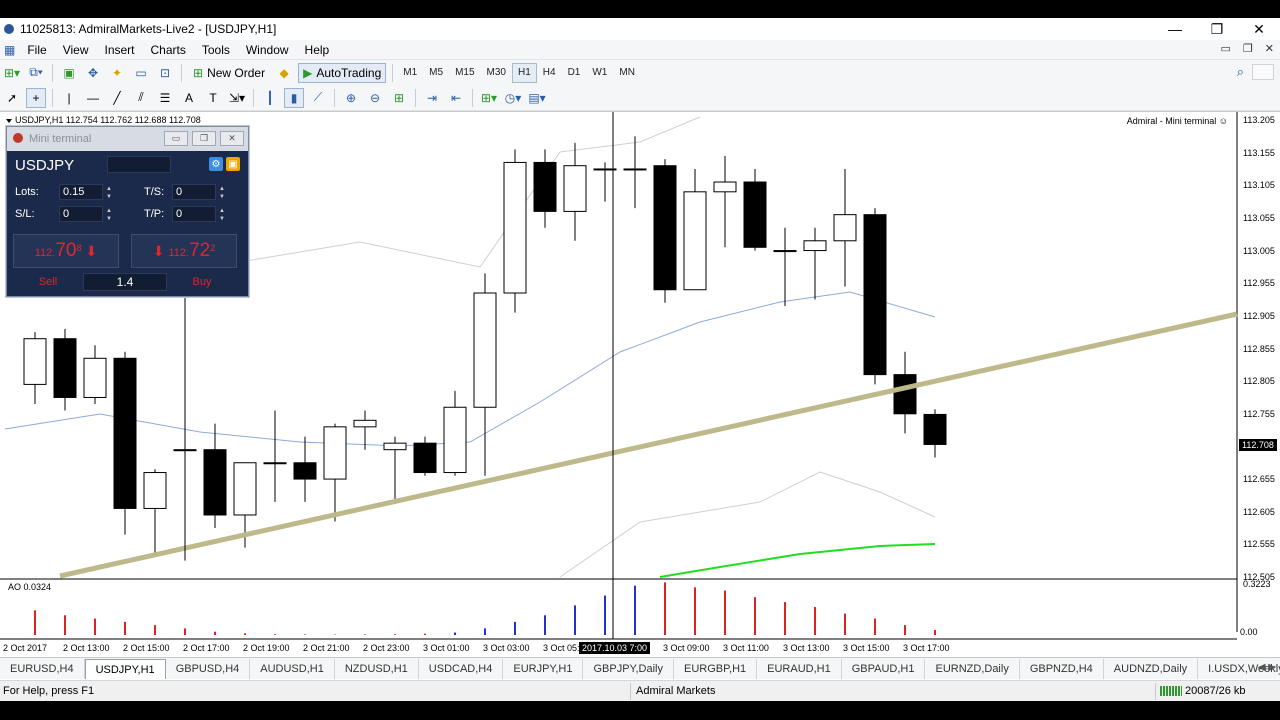 This screenshot has width=1280, height=720. What do you see at coordinates (1269, 48) in the screenshot?
I see `mdi-close-icon: ✕` at bounding box center [1269, 48].